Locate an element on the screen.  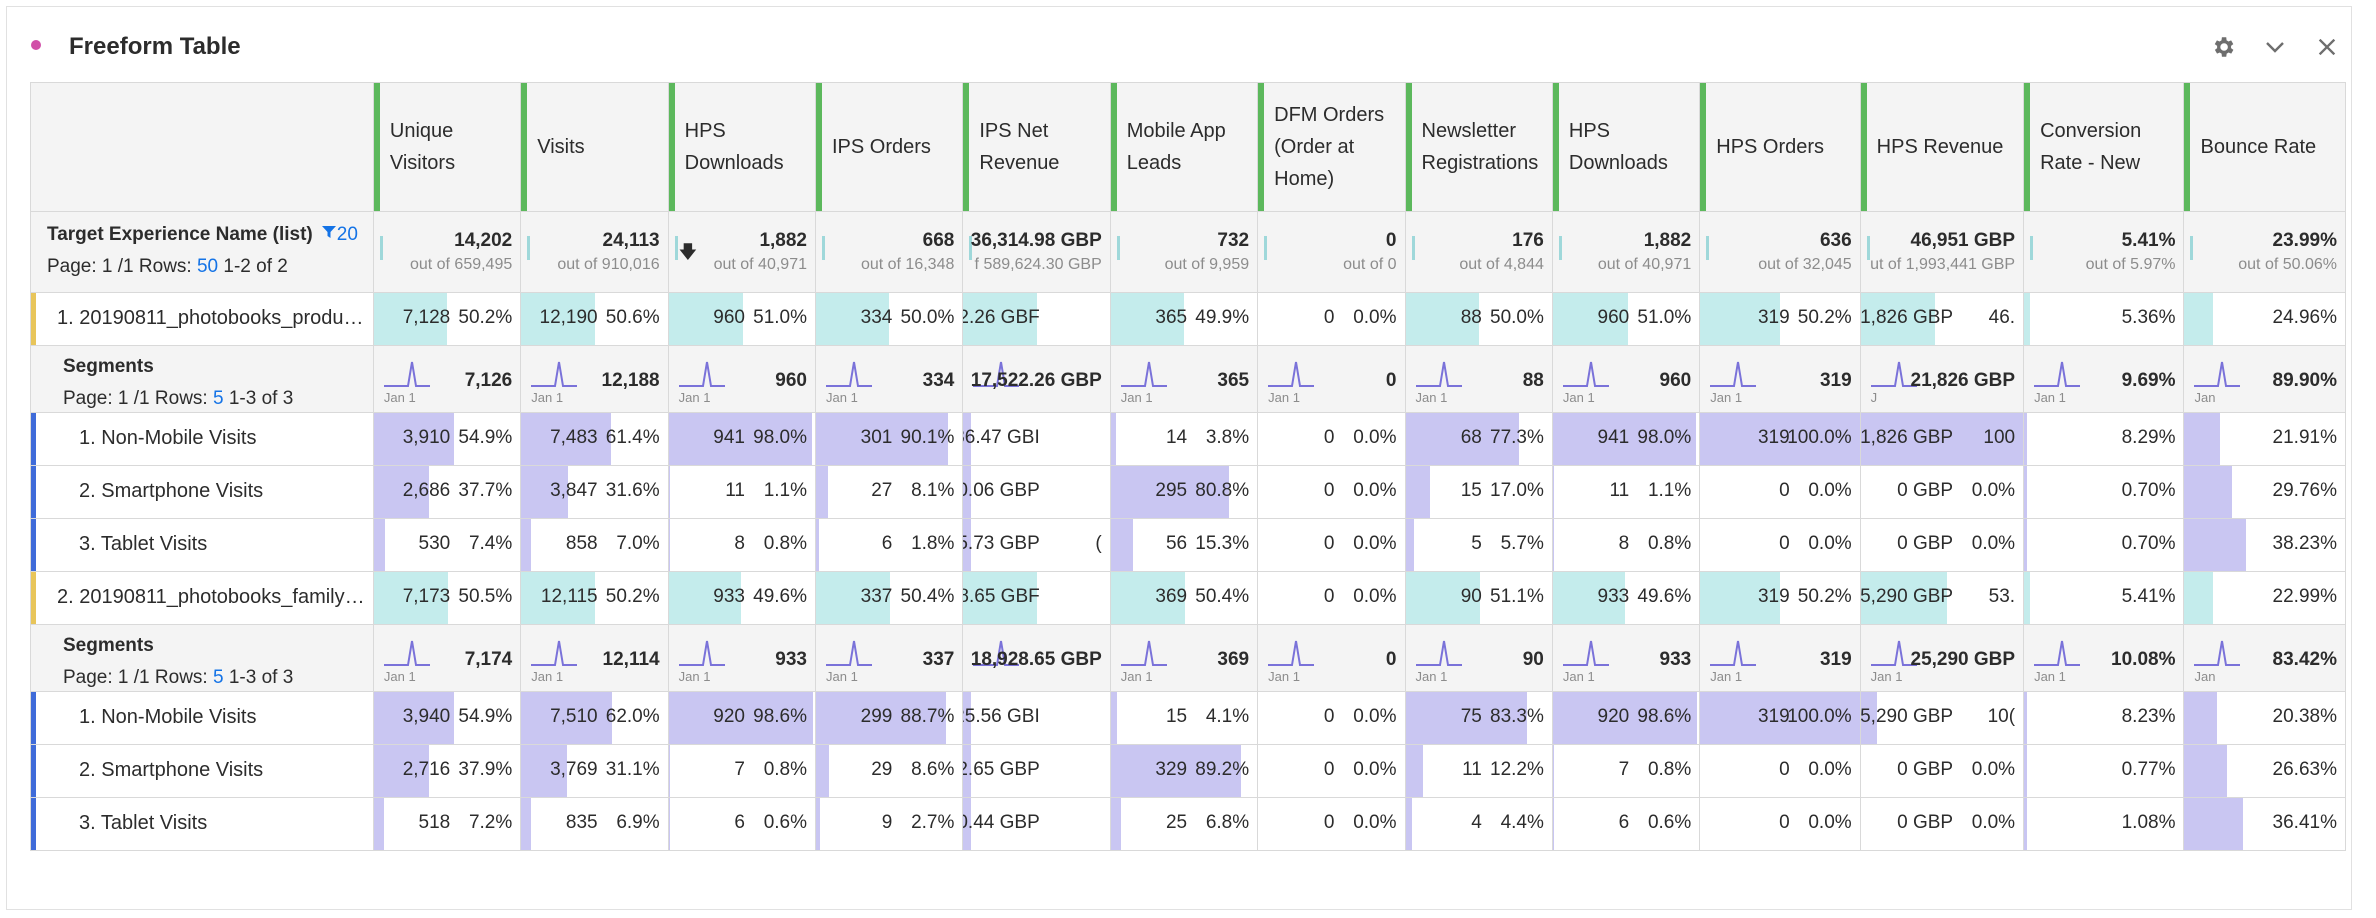
metric-cell: 5.36% is located at coordinates (2104, 319).